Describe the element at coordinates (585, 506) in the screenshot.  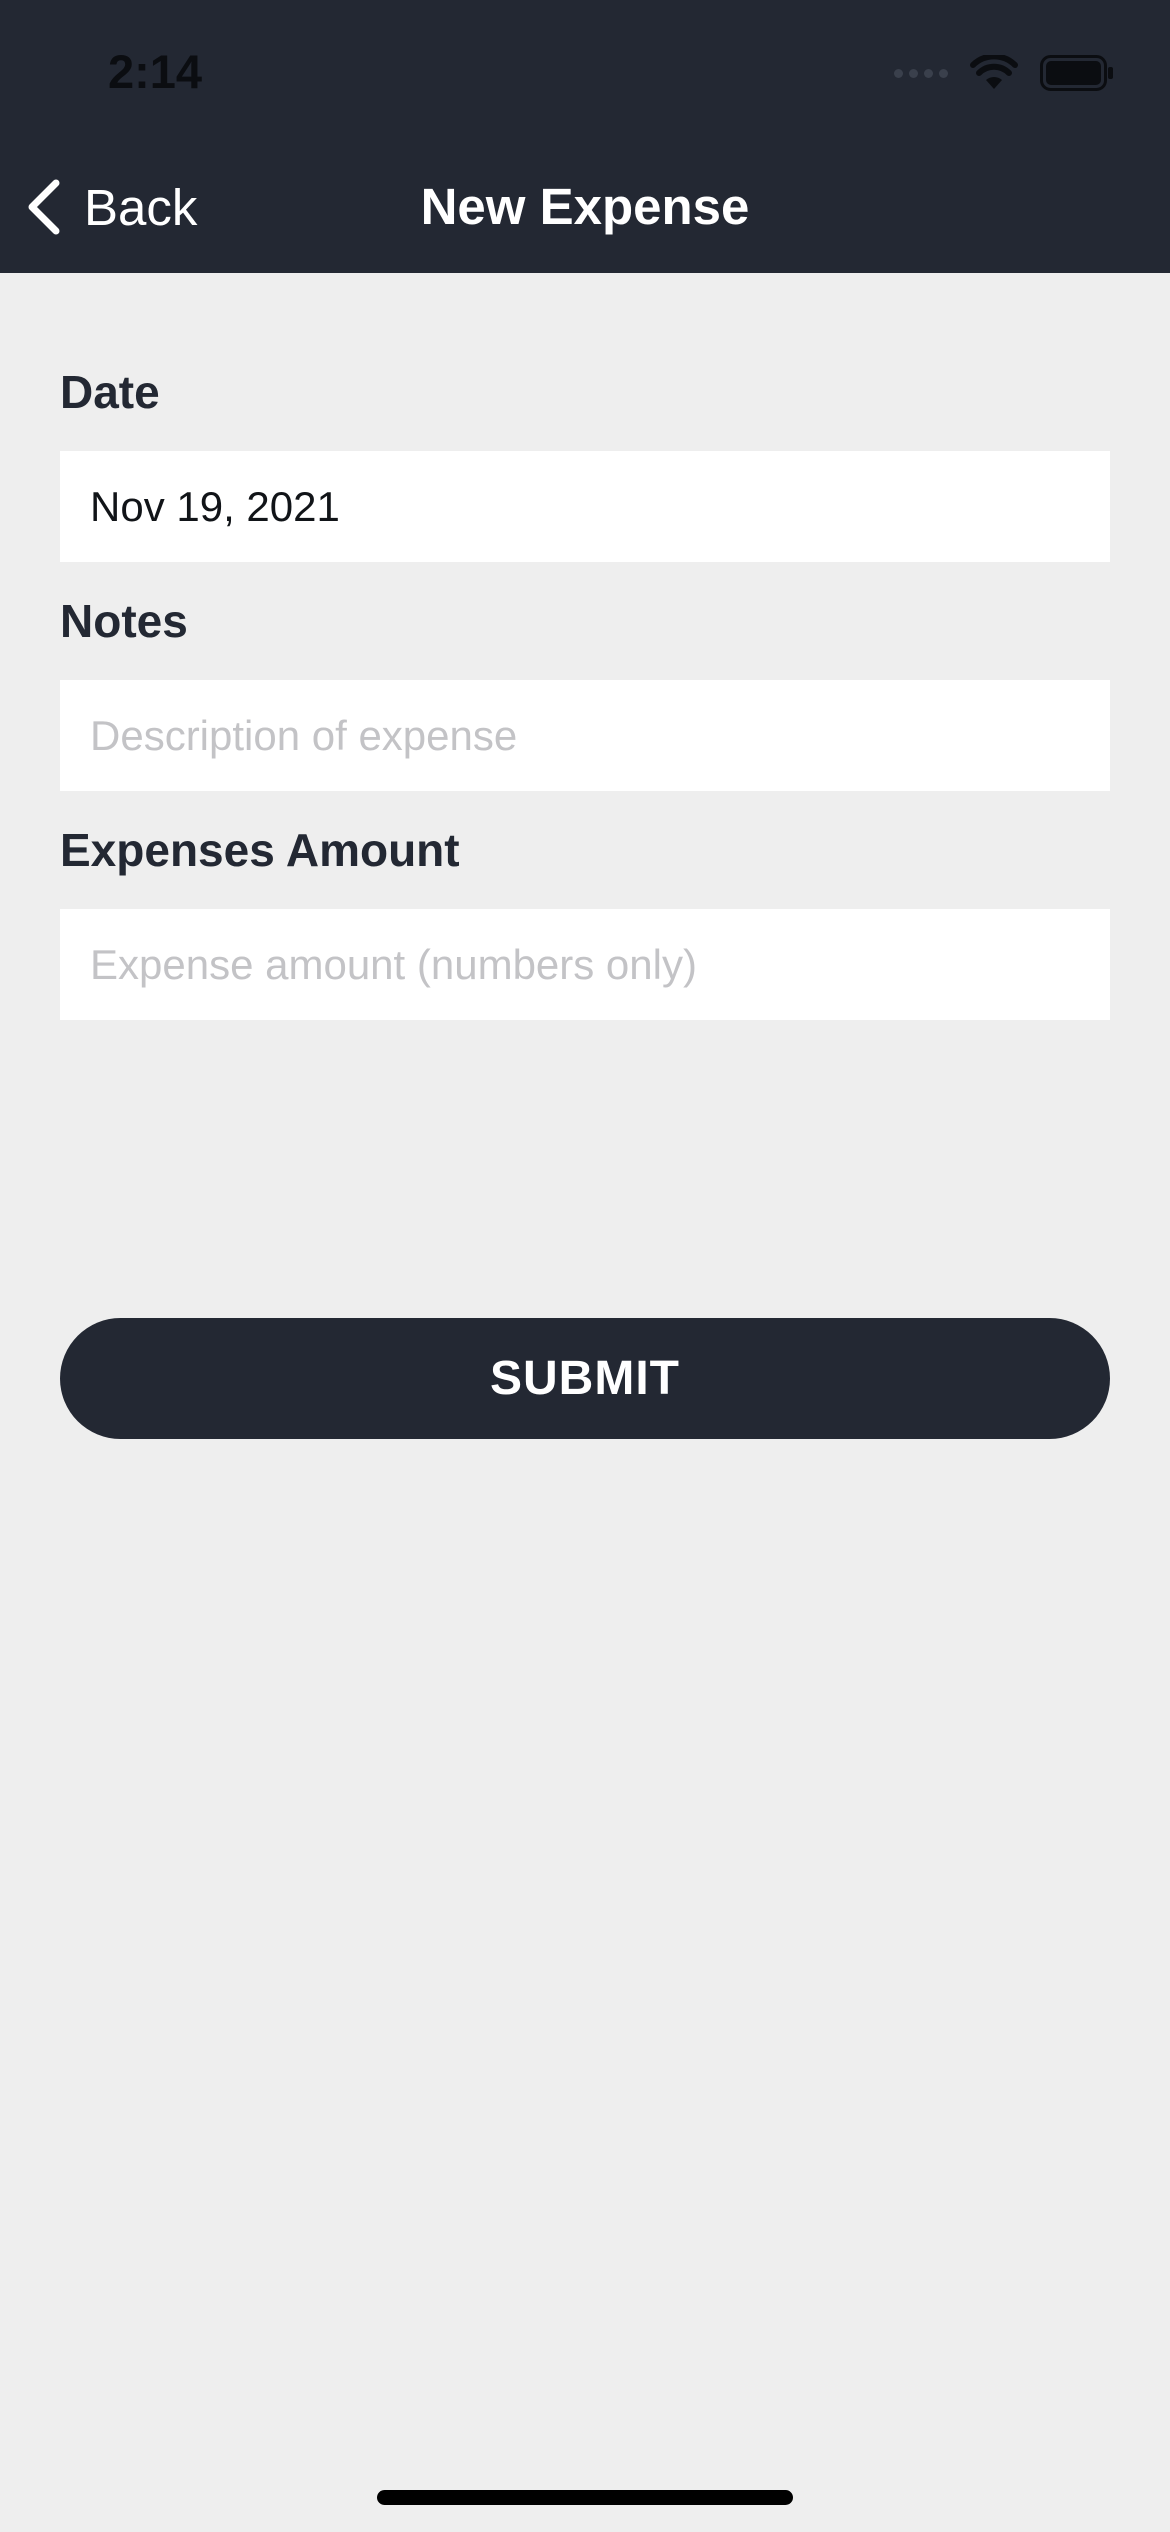
I see `date-field: Nov 19, 2021` at that location.